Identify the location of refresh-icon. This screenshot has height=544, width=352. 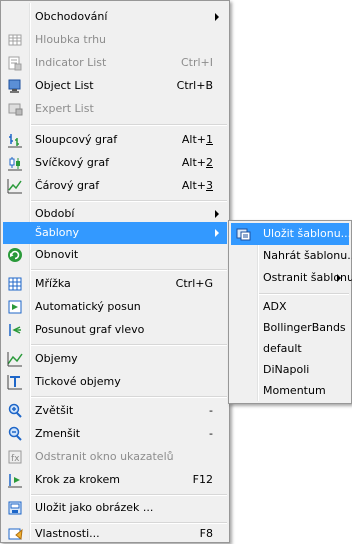
(15, 255).